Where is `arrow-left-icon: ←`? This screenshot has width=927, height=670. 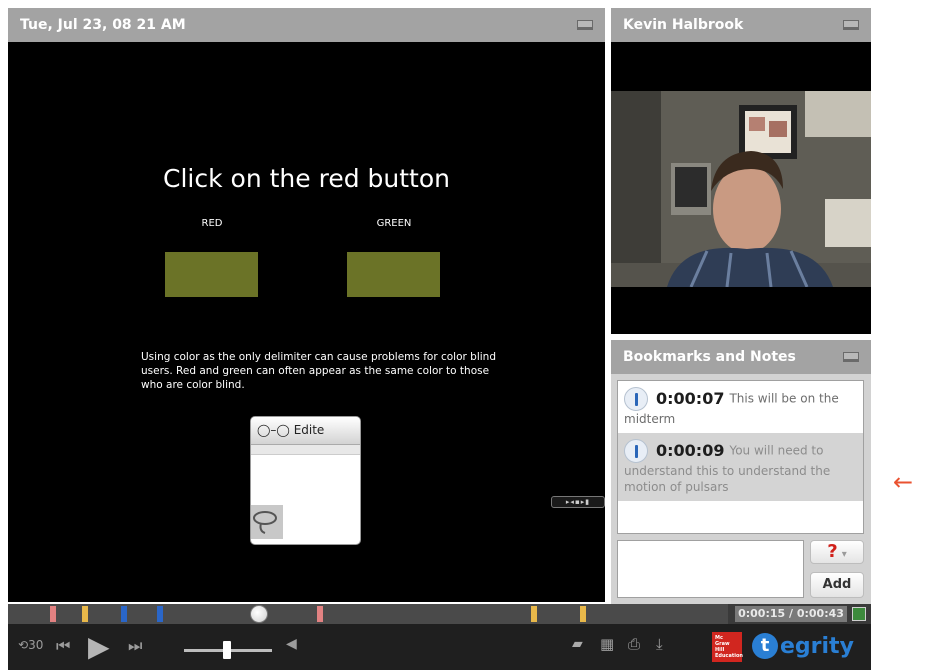 arrow-left-icon: ← is located at coordinates (903, 482).